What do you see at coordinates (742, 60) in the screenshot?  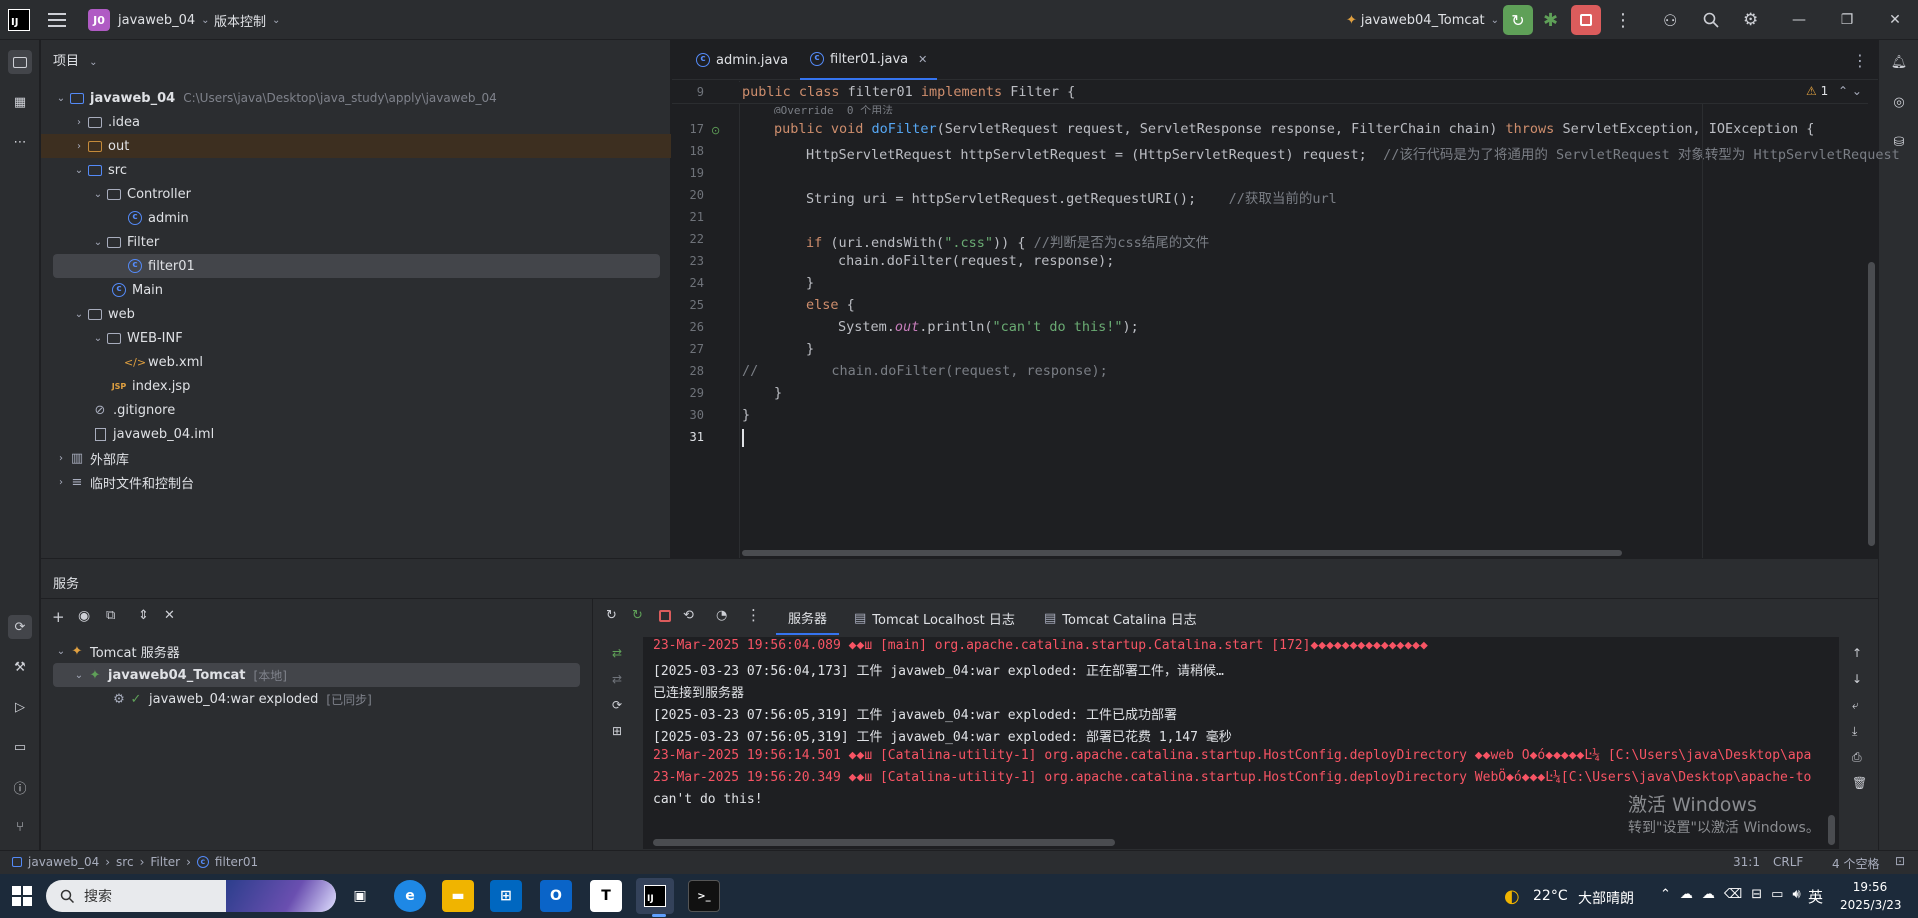 I see `tab-admin-java: c admin.java` at bounding box center [742, 60].